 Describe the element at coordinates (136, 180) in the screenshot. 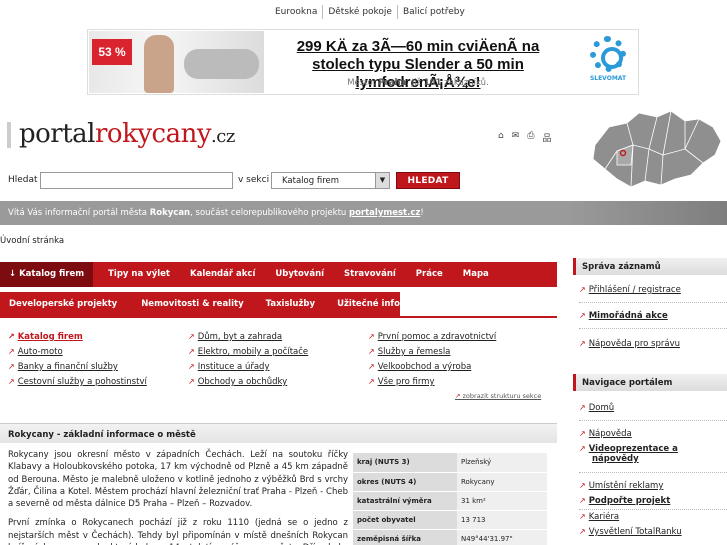

I see `search-input` at that location.